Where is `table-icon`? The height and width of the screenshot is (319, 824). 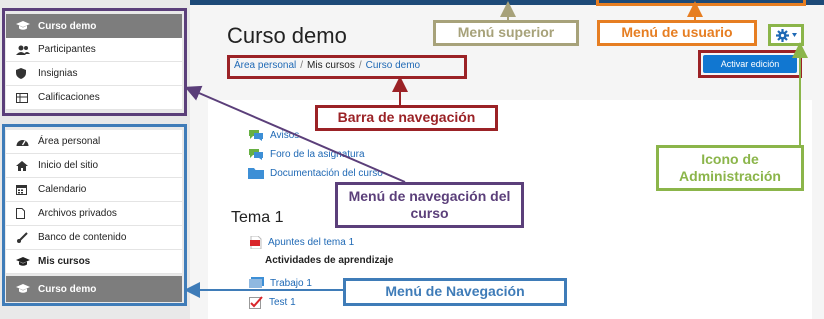
table-icon is located at coordinates (24, 97).